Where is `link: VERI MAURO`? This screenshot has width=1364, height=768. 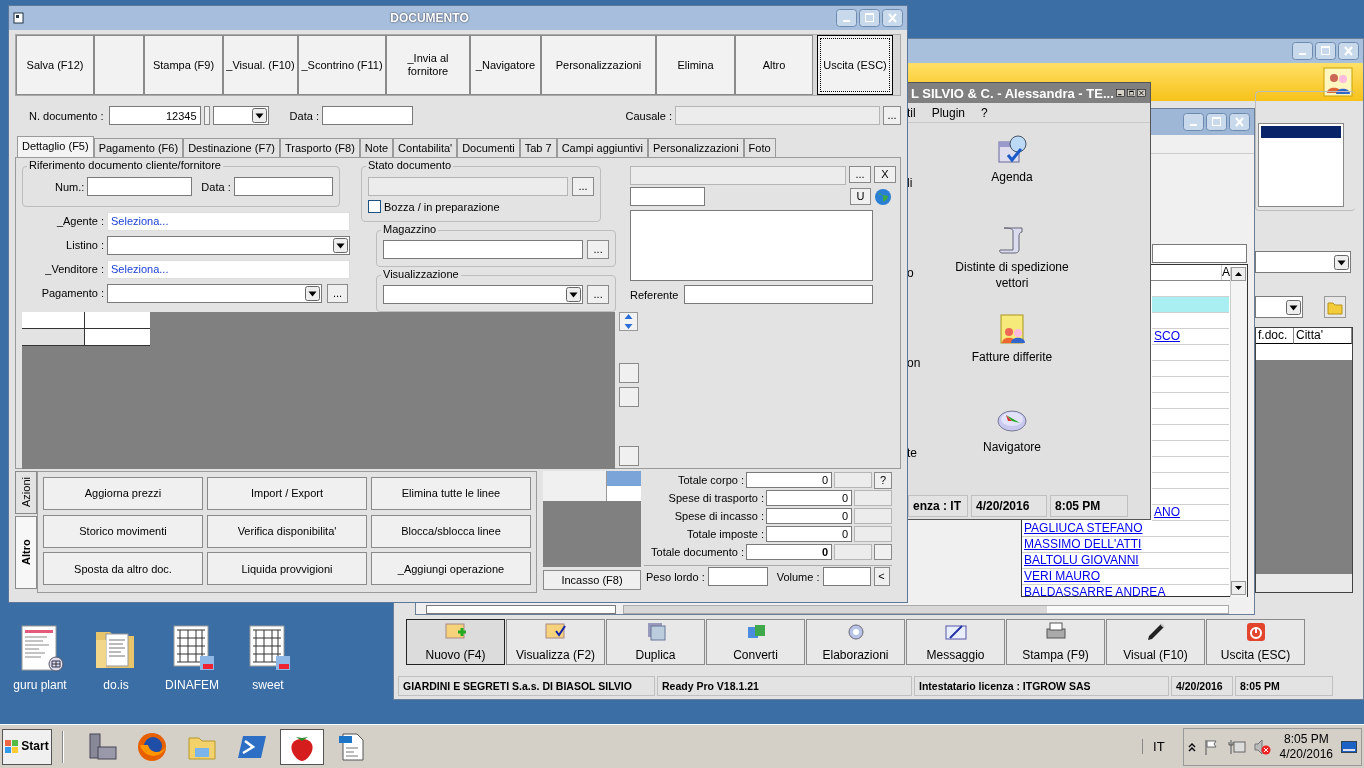 link: VERI MAURO is located at coordinates (1062, 576).